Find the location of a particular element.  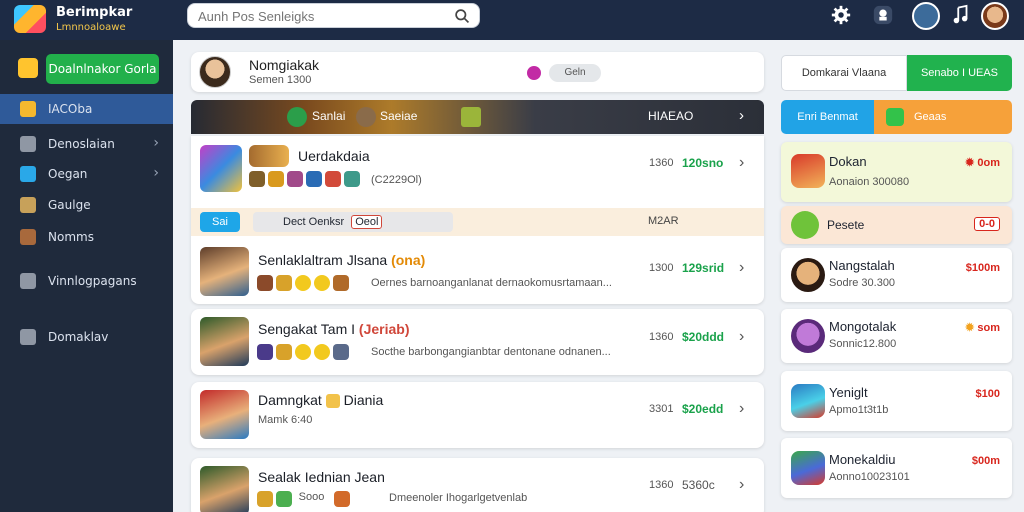

sidebar-item-guide: Gaulge is located at coordinates (86, 205).